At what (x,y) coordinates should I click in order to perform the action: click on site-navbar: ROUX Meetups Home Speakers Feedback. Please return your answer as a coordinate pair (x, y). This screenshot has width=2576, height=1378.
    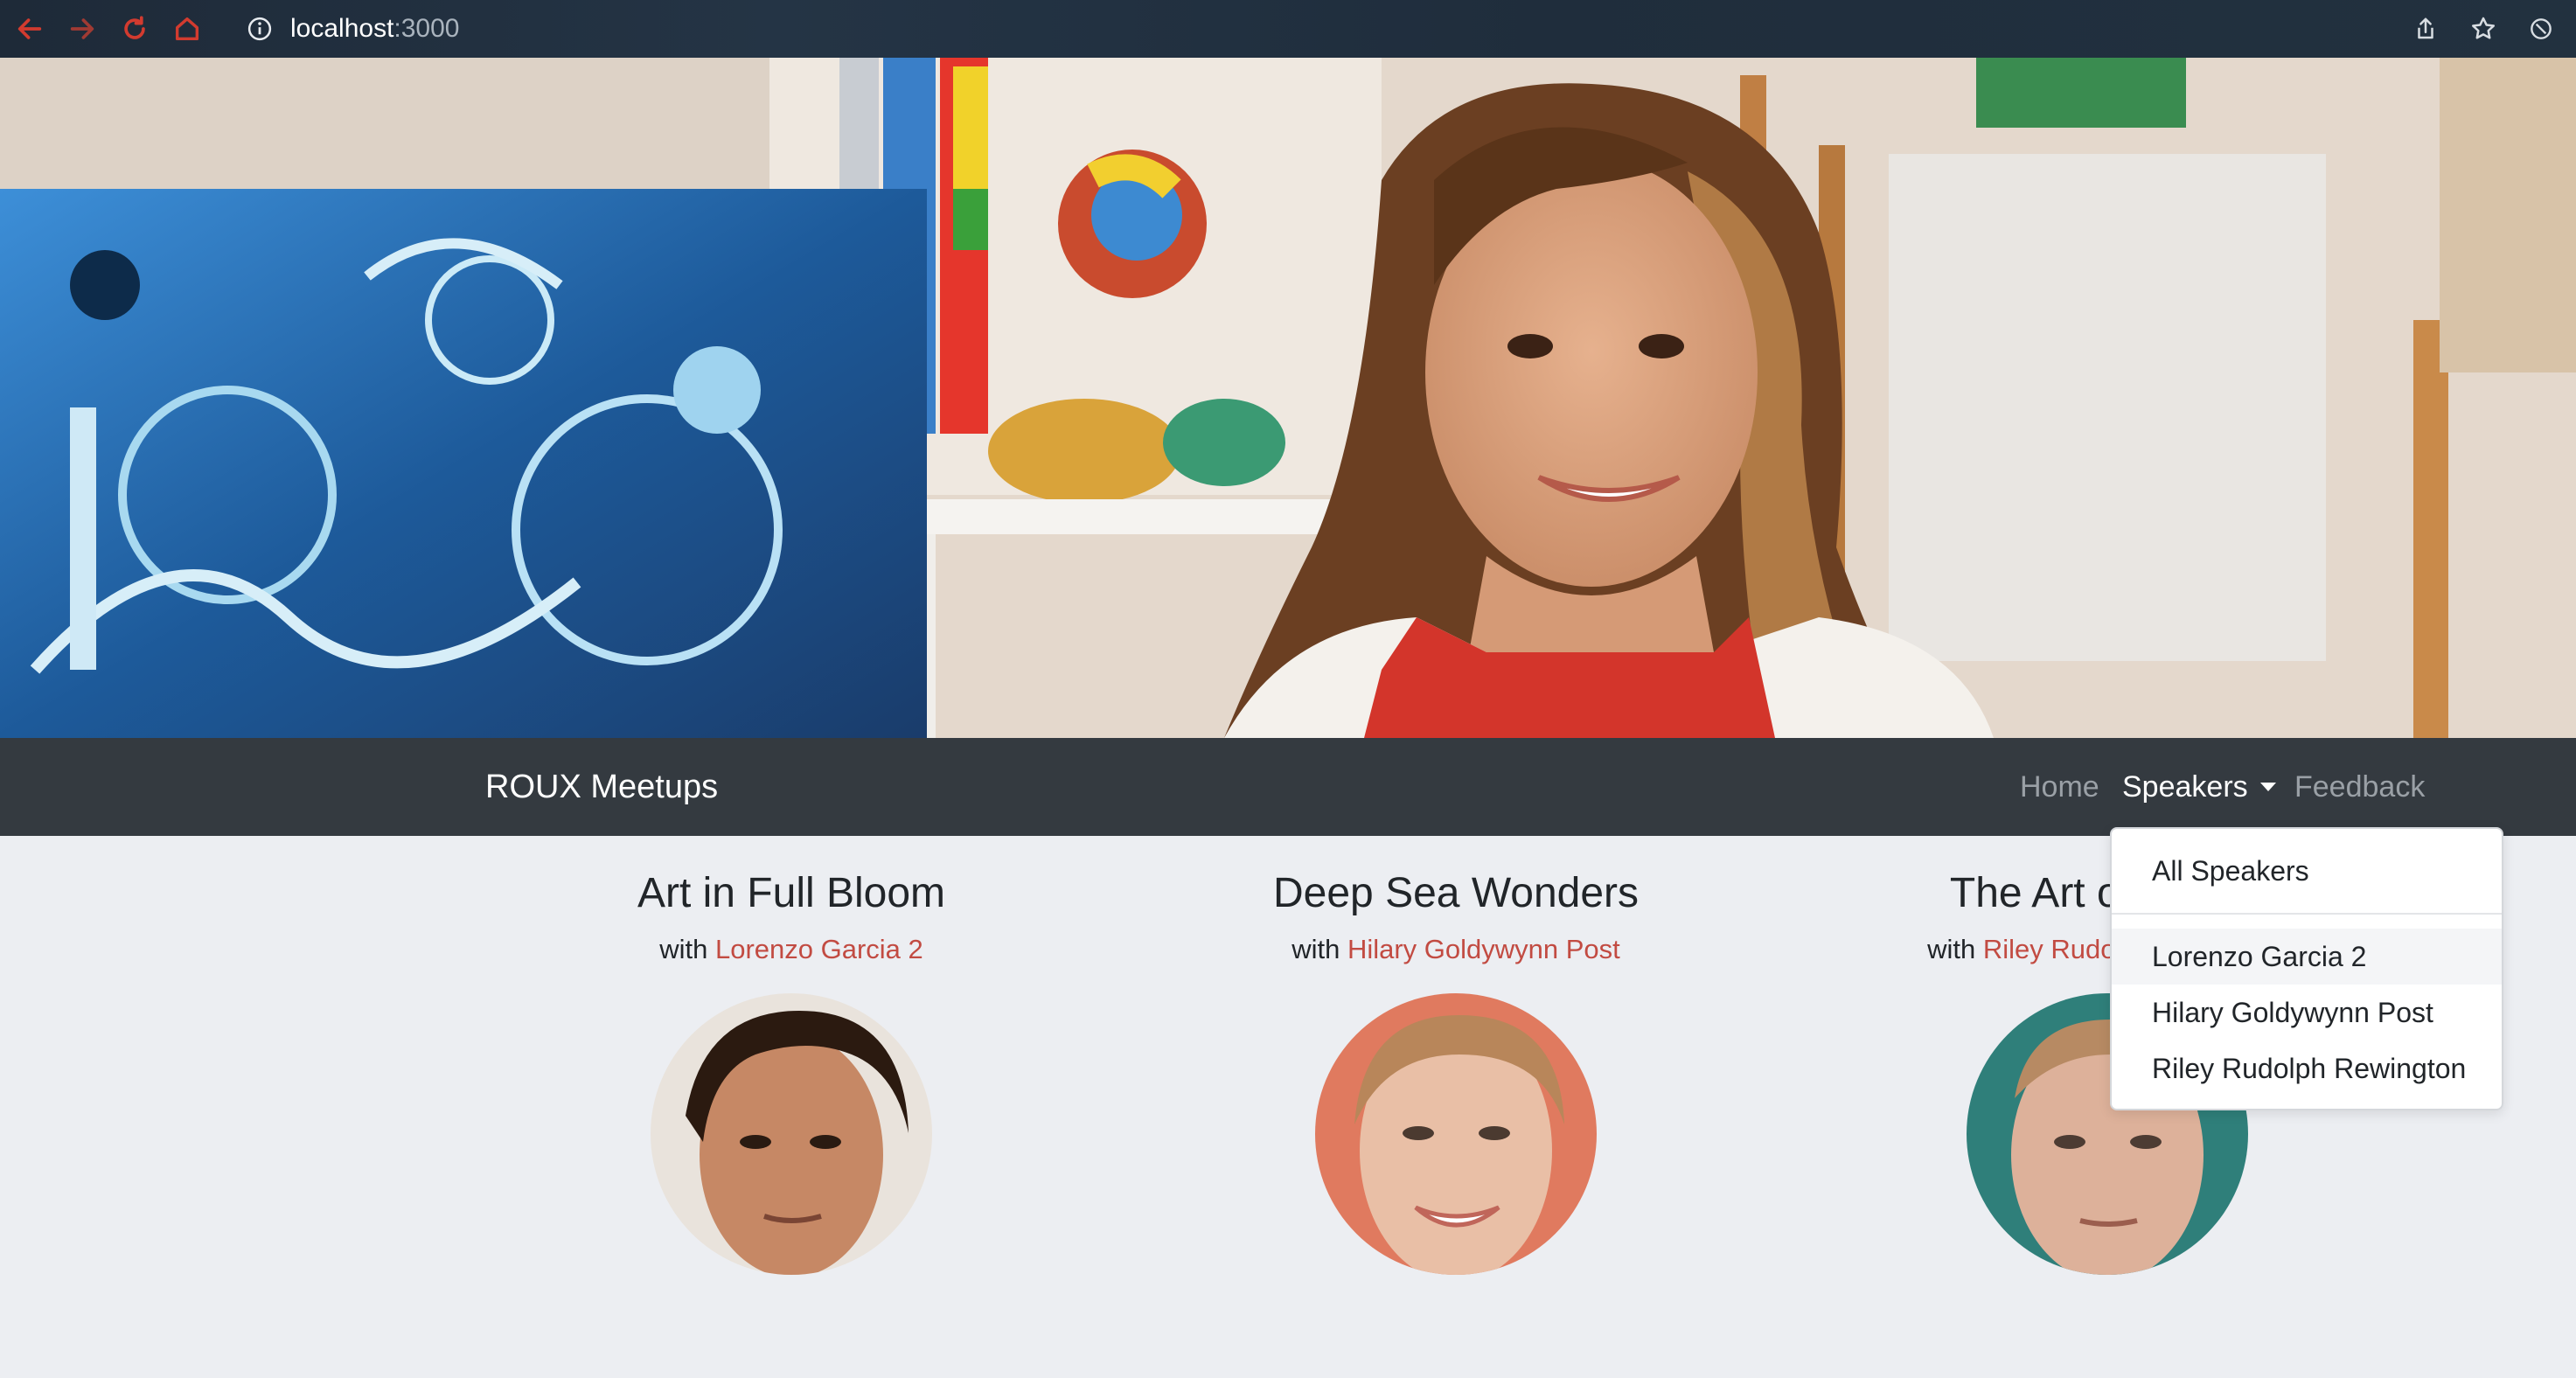
    Looking at the image, I should click on (1288, 787).